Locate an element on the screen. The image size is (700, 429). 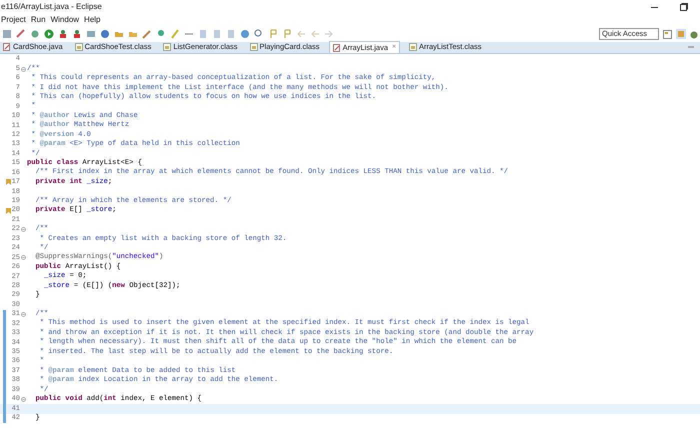
menu-item: Project is located at coordinates (13, 20).